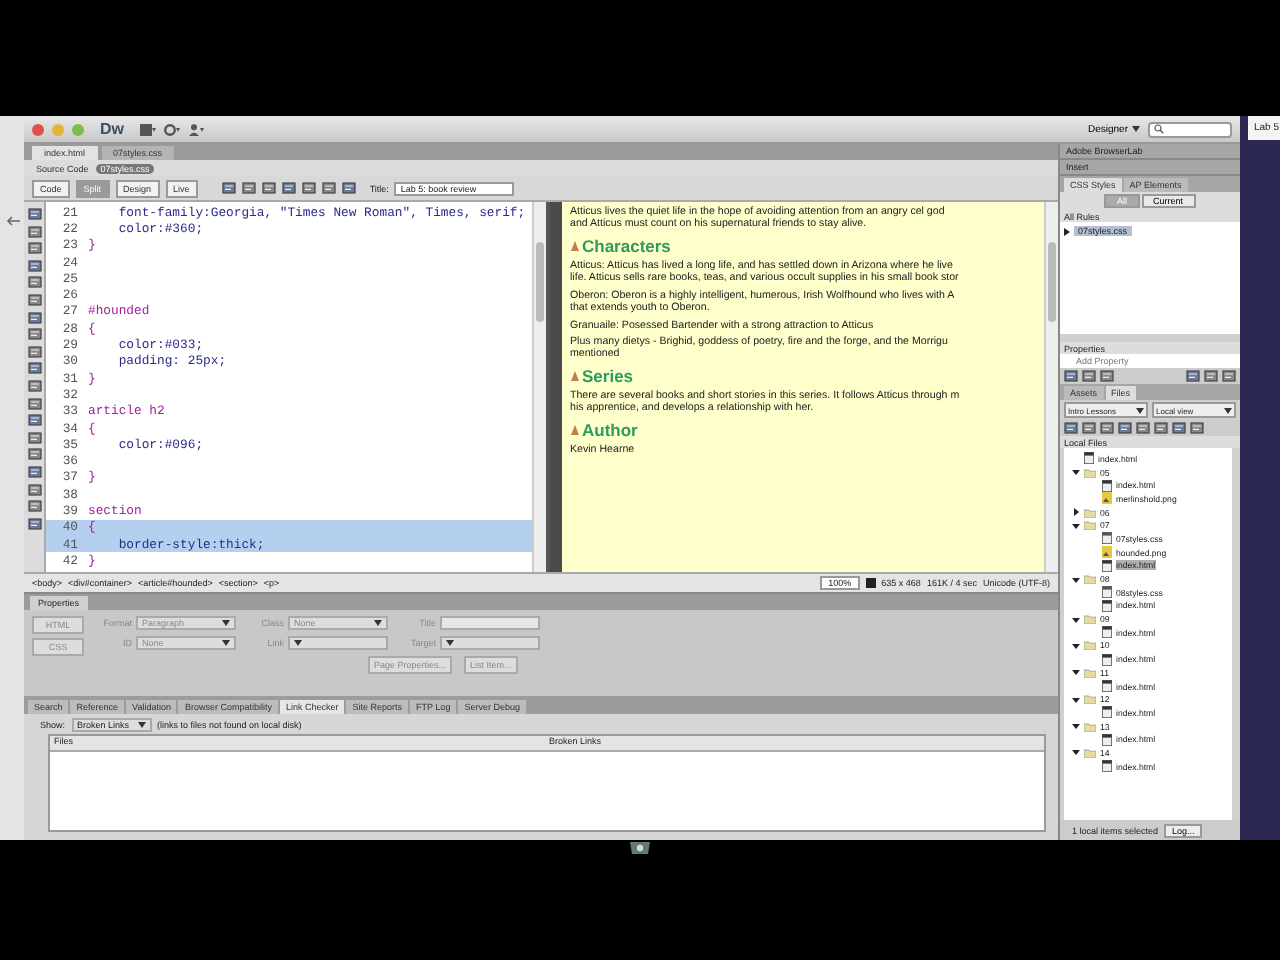 Image resolution: width=1280 pixels, height=960 pixels. I want to click on section-heading: Author, so click(610, 429).